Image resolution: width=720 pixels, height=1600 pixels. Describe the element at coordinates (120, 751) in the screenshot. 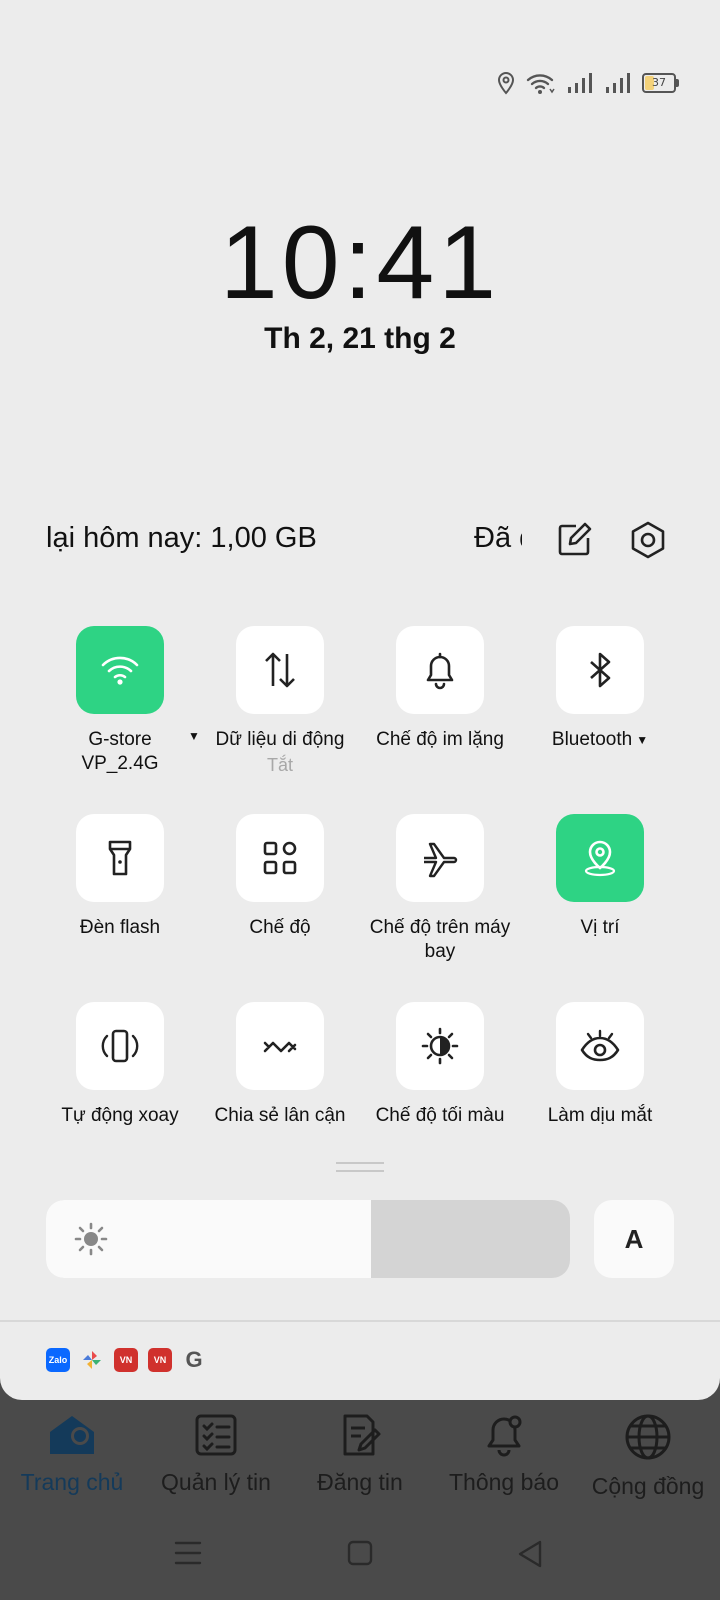

I see `tile-wifi-label: G-store VP_2.4G` at that location.